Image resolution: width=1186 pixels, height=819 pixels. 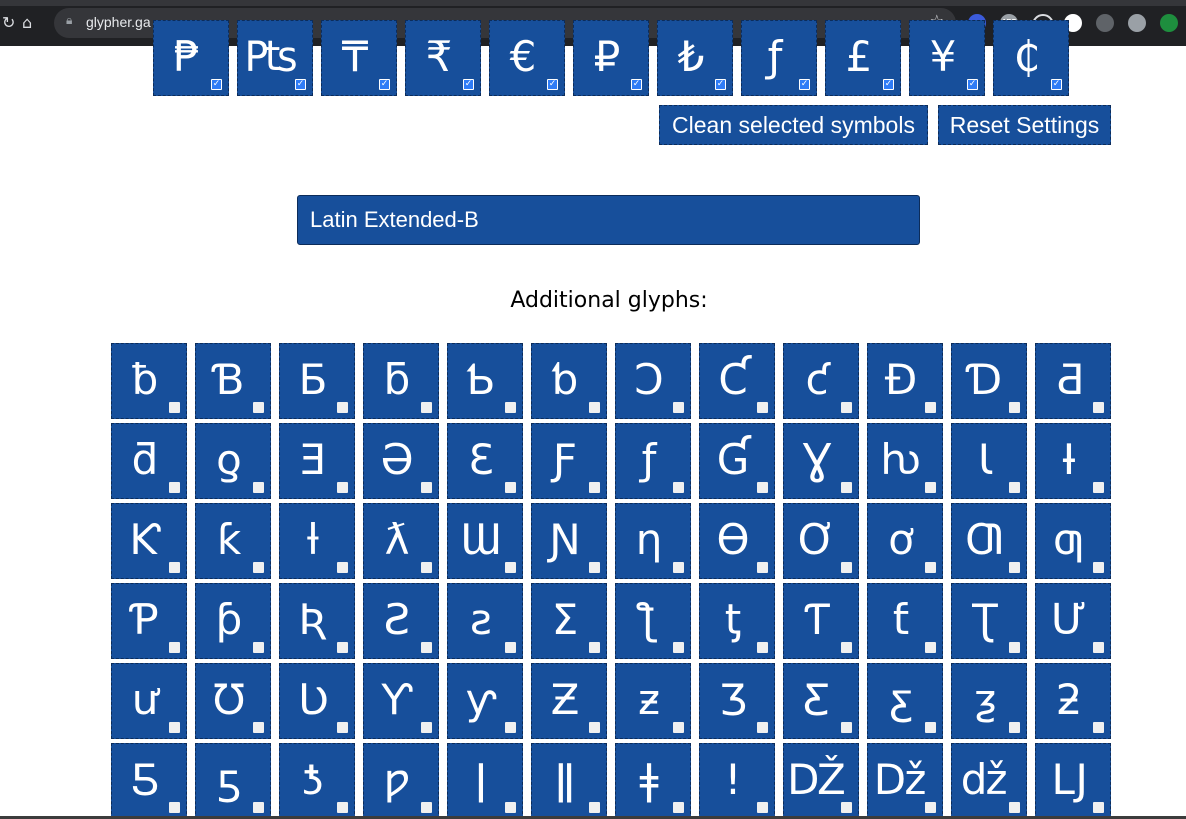 I want to click on glyph-tile: Ǆ, so click(x=821, y=781).